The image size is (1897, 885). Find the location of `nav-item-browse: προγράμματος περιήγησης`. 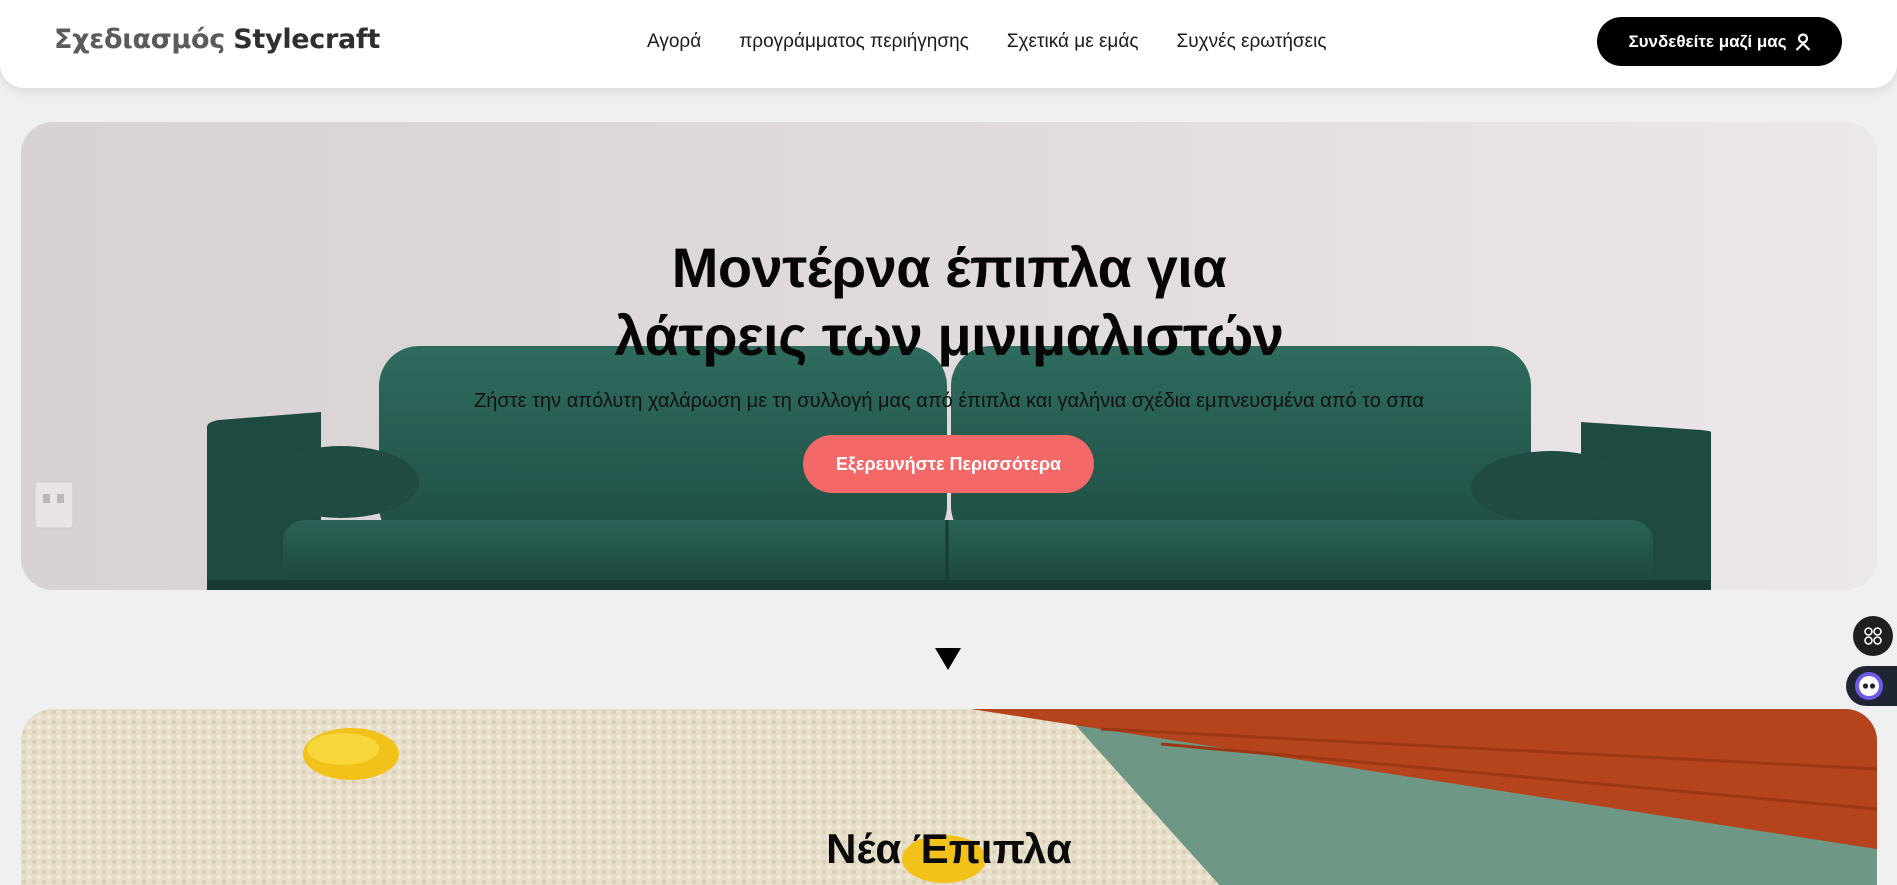

nav-item-browse: προγράμματος περιήγησης is located at coordinates (854, 42).